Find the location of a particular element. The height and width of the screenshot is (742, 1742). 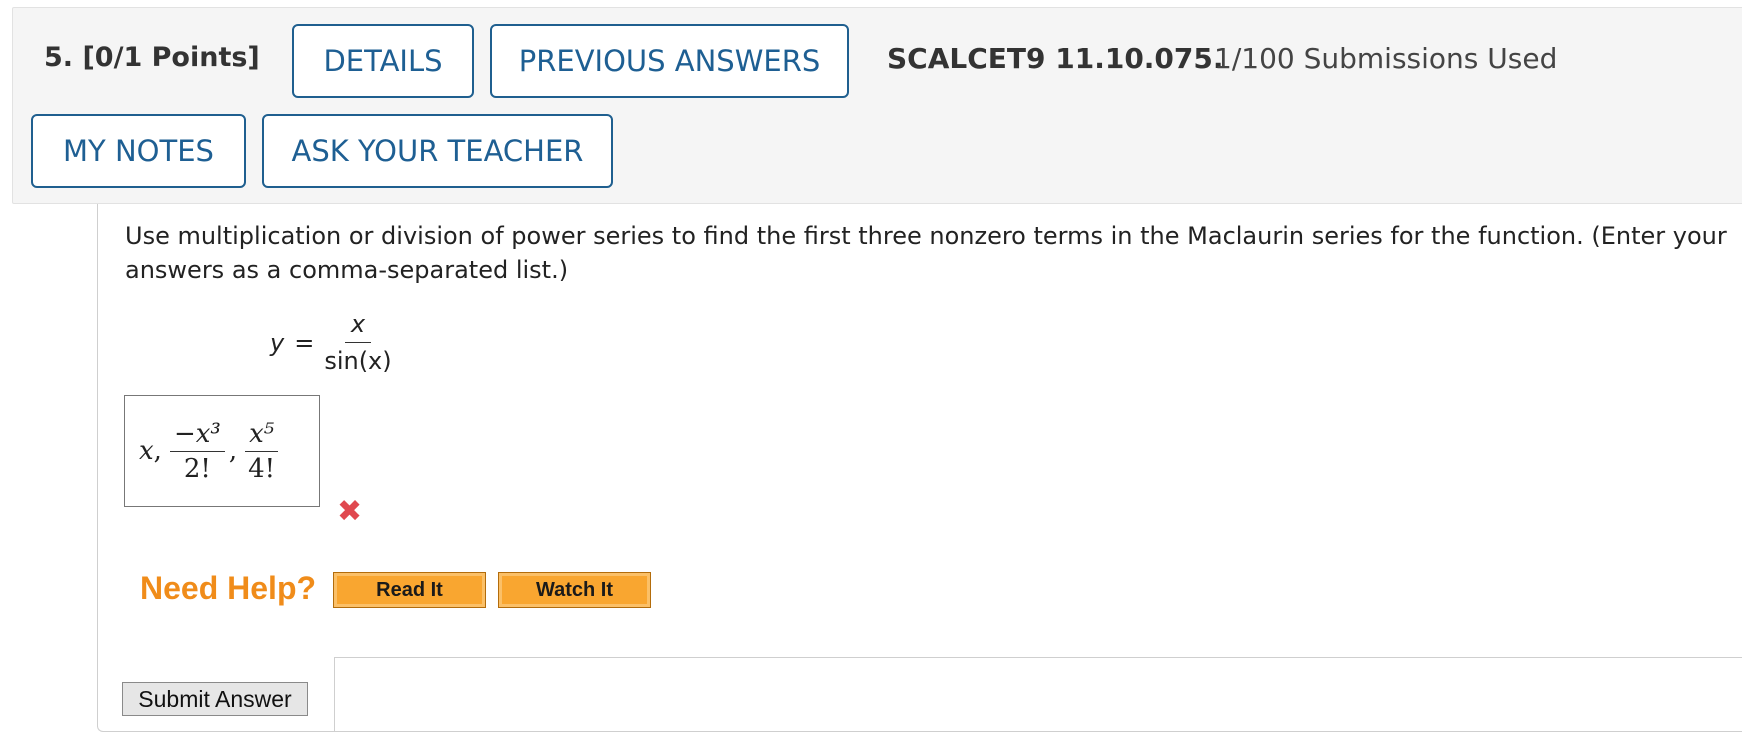

answer-term-3-denominator: 4! is located at coordinates (262, 468).